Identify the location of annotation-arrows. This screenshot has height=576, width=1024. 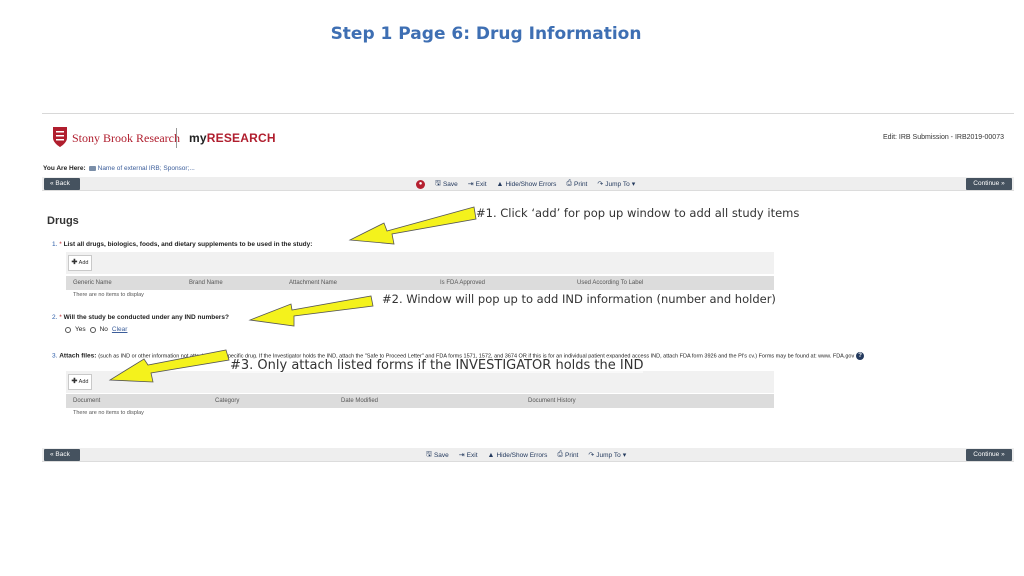
(292, 294).